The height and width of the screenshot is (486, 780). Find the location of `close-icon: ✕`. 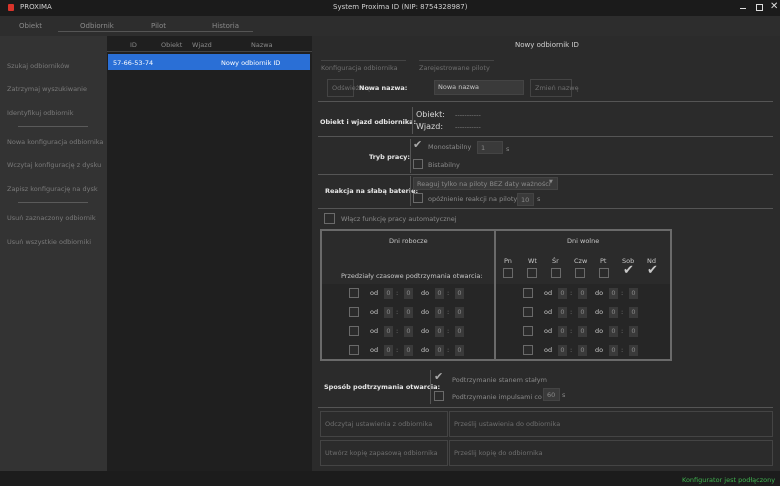

close-icon: ✕ is located at coordinates (774, 6).